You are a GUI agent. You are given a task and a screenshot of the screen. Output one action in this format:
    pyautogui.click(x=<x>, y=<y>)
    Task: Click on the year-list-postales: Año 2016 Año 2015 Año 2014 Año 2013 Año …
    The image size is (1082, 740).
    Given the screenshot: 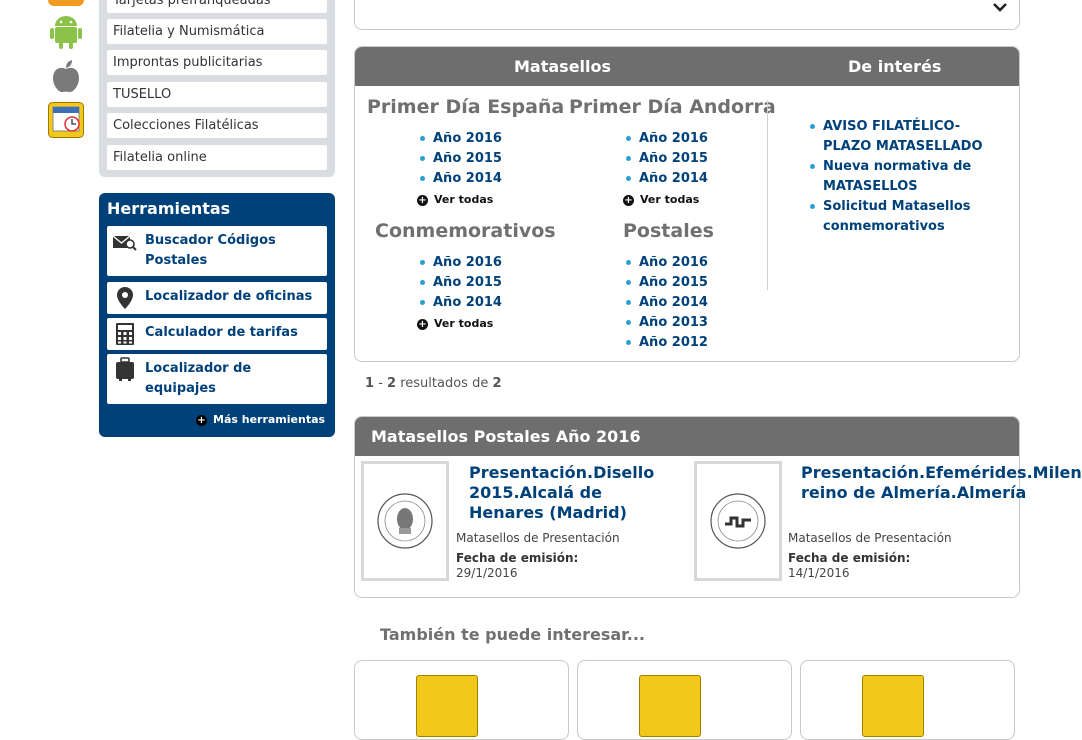 What is the action you would take?
    pyautogui.click(x=666, y=303)
    